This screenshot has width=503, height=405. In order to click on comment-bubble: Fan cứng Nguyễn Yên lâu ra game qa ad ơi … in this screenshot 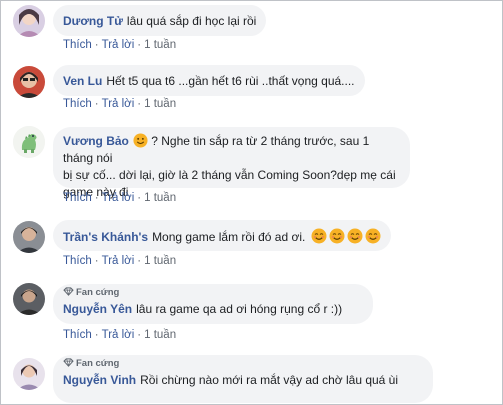, I will do `click(213, 304)`.